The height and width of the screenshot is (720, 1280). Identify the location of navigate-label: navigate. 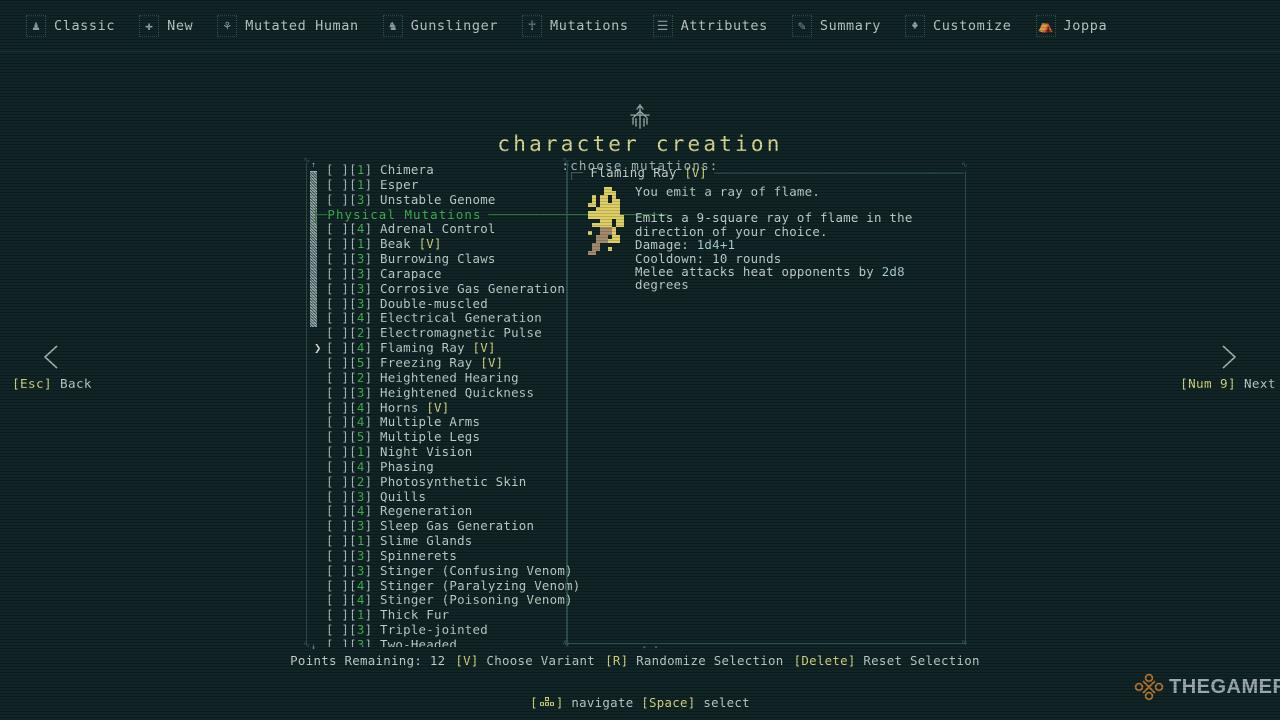
(602, 702).